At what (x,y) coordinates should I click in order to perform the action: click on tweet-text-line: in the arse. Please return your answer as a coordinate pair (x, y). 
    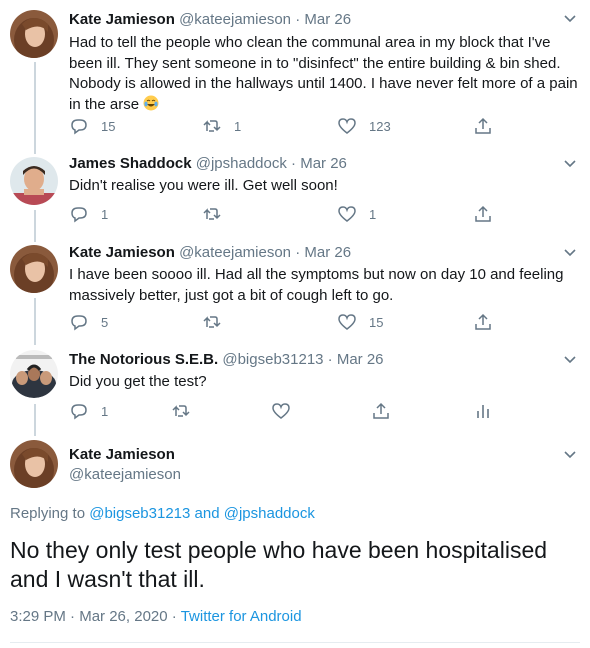
    Looking at the image, I should click on (104, 104).